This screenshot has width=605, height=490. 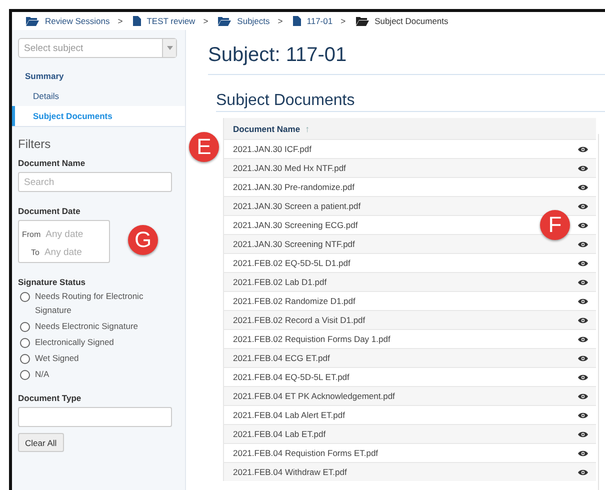 What do you see at coordinates (297, 206) in the screenshot?
I see `table-cell: 2021.JAN.30 Screen a patient.pdf` at bounding box center [297, 206].